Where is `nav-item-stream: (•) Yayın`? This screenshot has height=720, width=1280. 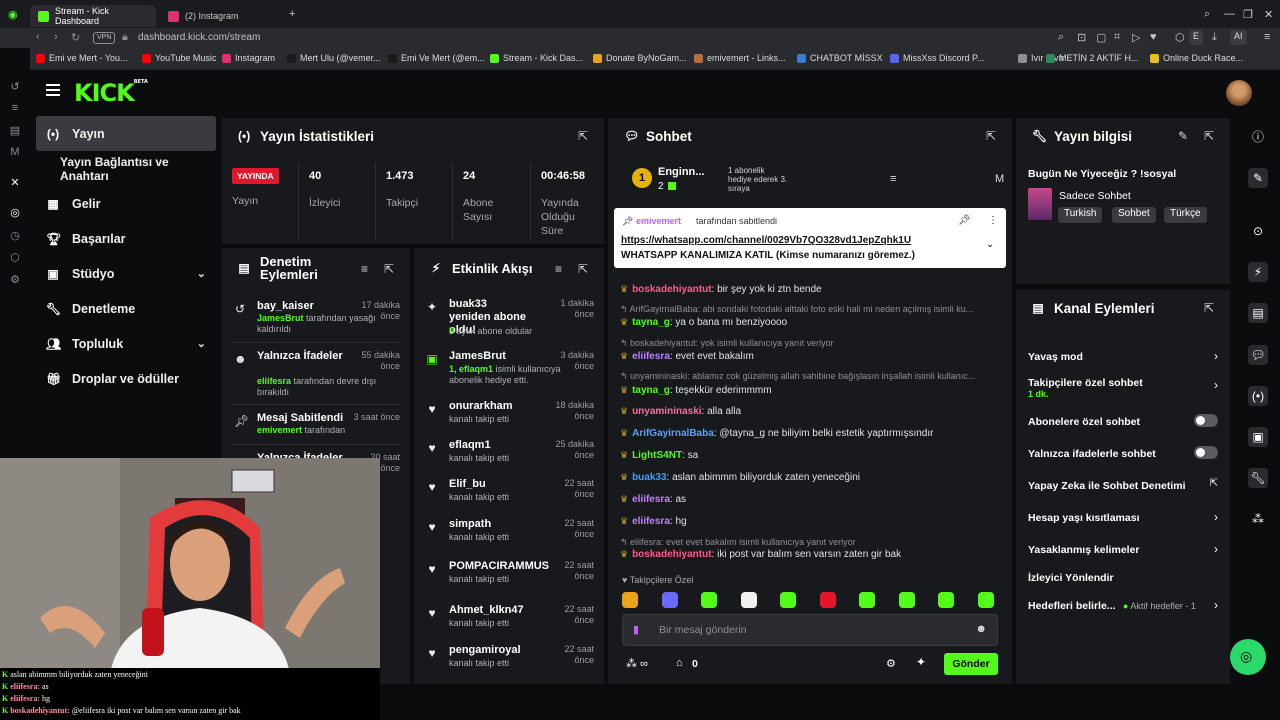 nav-item-stream: (•) Yayın is located at coordinates (126, 133).